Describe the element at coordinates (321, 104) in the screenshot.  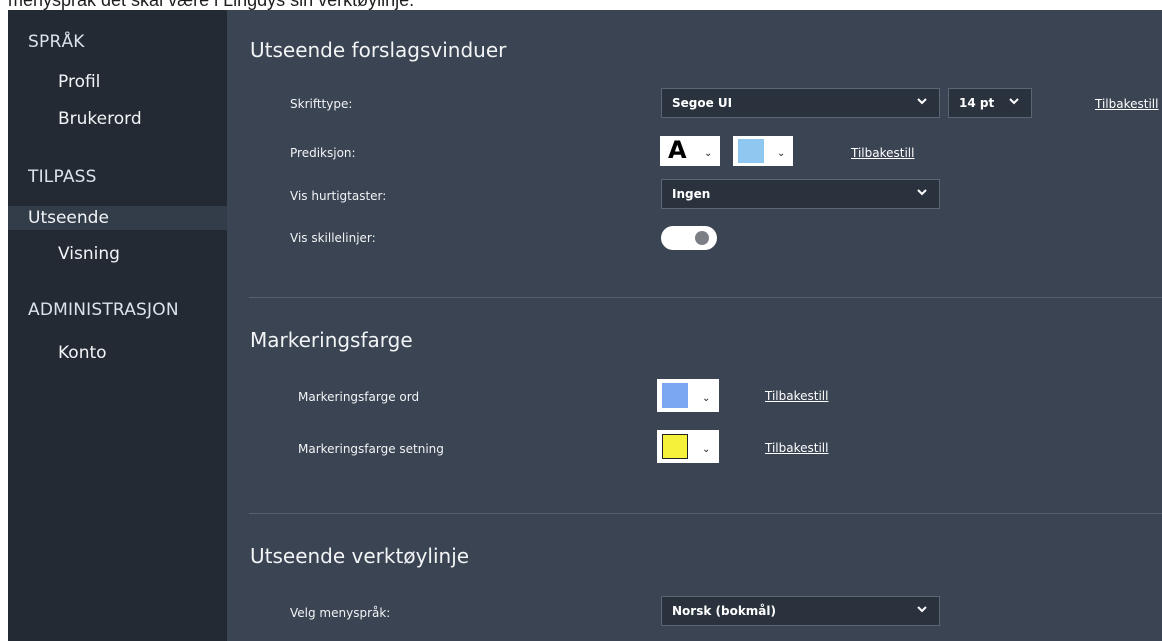
I see `font-label: Skrifttype:` at that location.